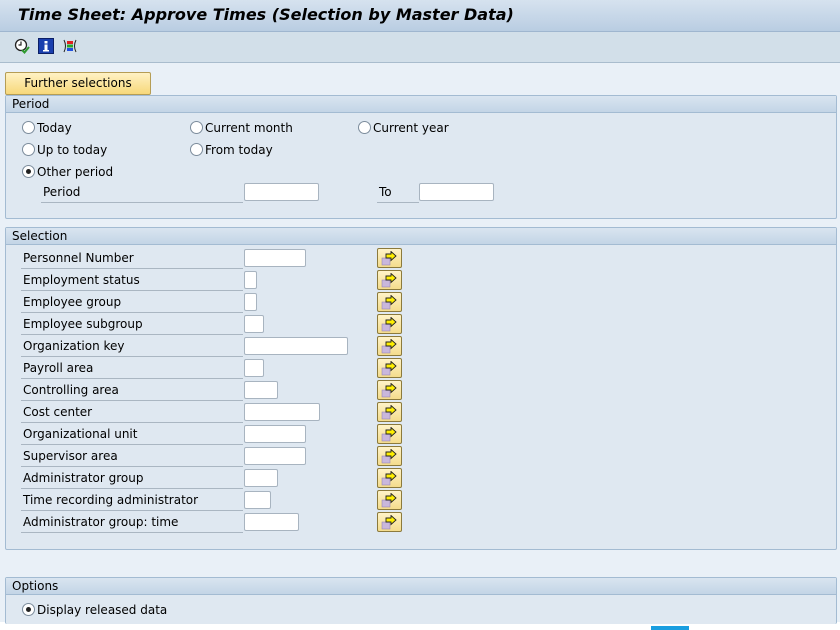 This screenshot has width=840, height=630. I want to click on administrator-group-time-label: Administrator group: time, so click(132, 523).